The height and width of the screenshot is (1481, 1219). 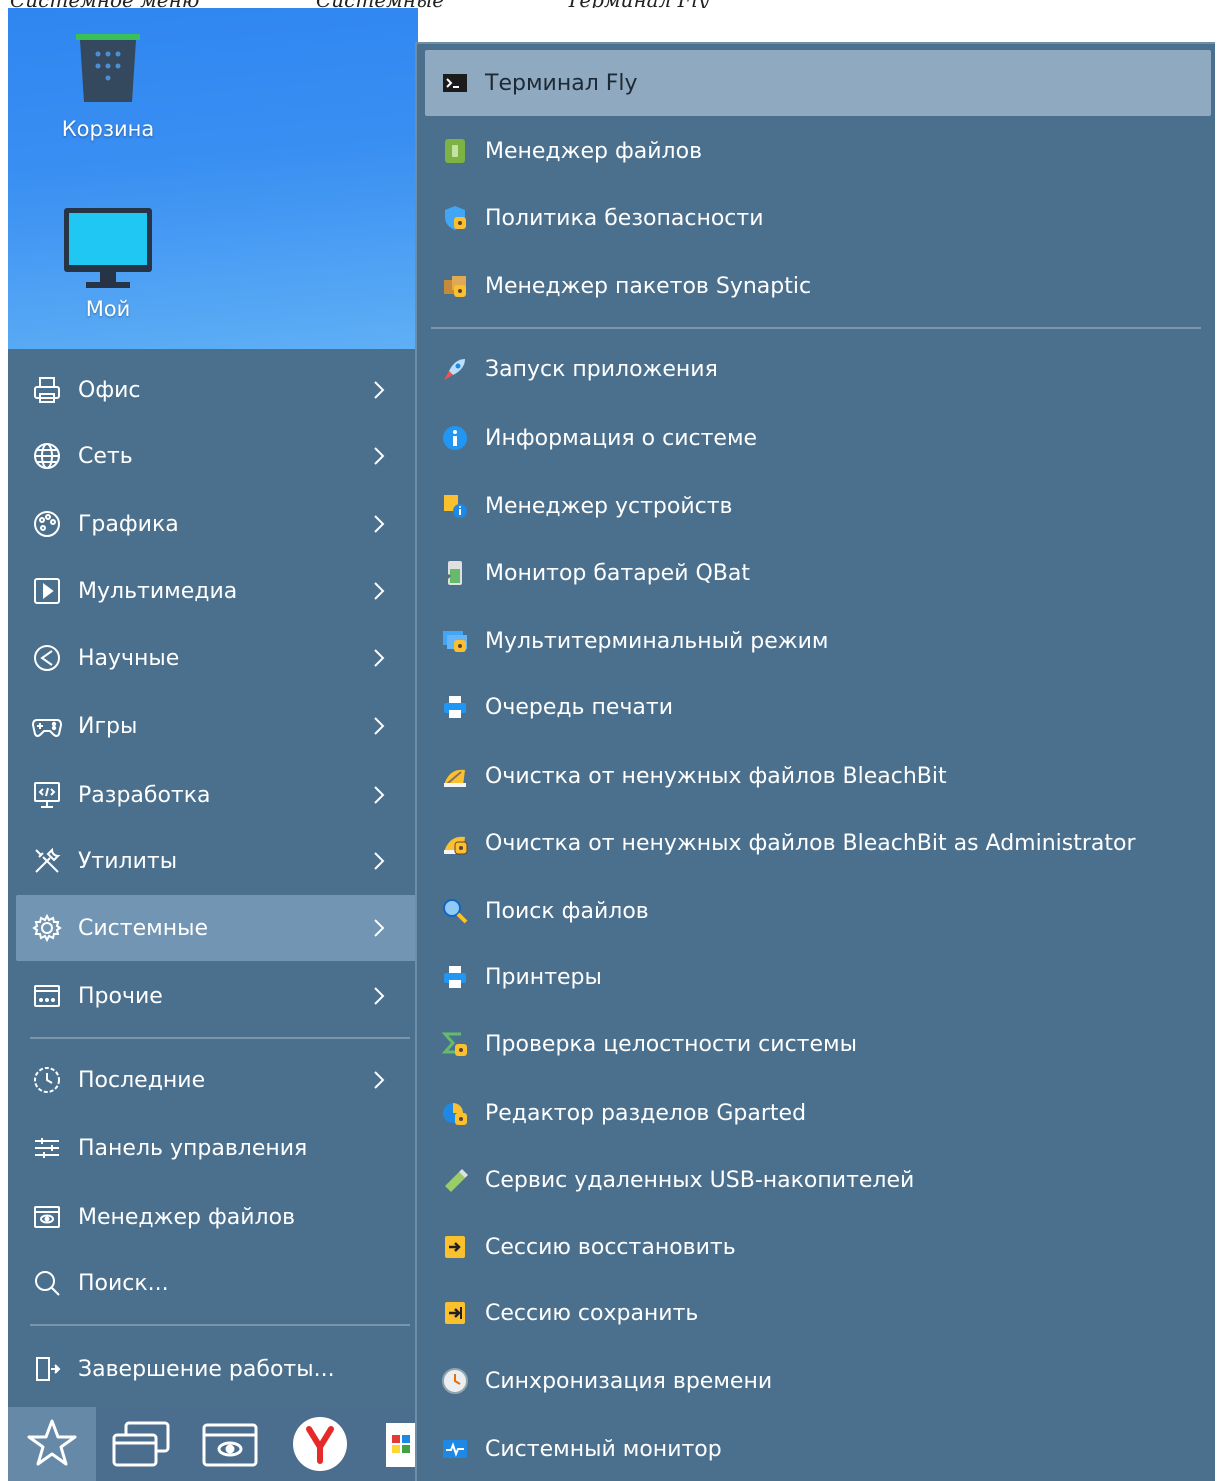 I want to click on start-star-icon, so click(x=52, y=1442).